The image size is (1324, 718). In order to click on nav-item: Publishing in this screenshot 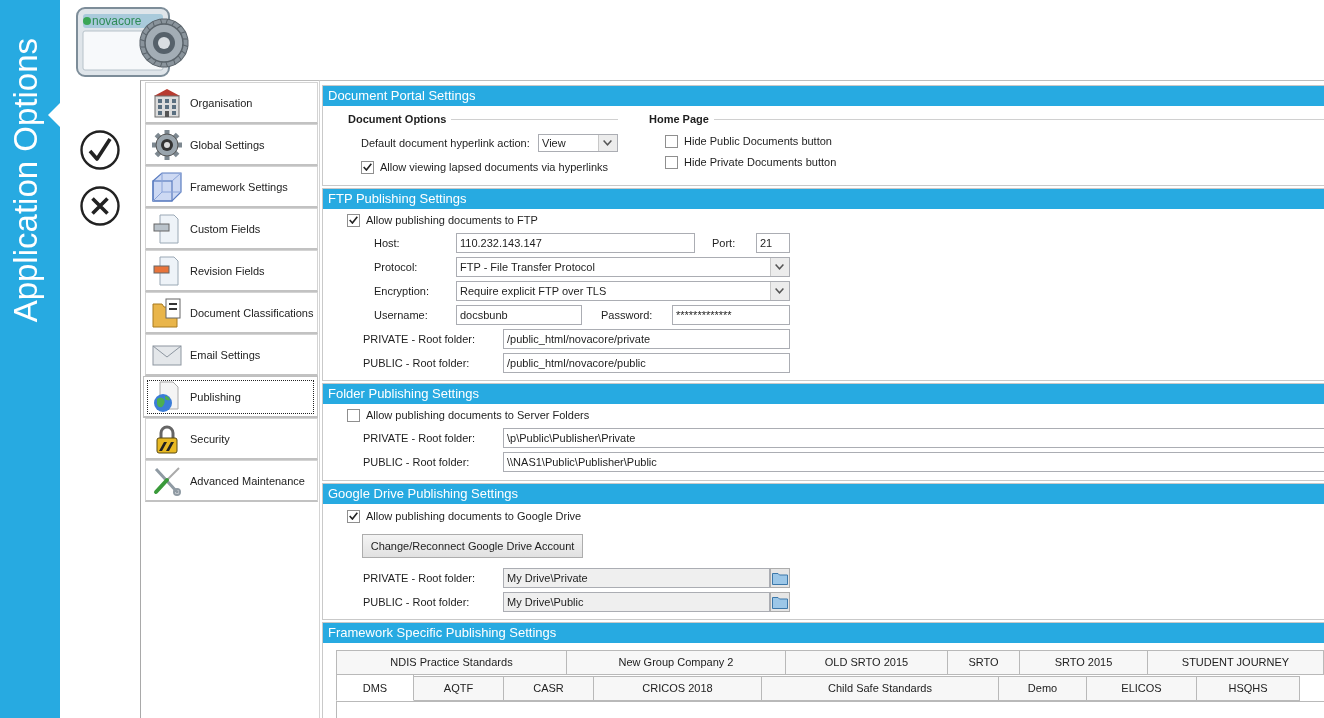, I will do `click(230, 397)`.